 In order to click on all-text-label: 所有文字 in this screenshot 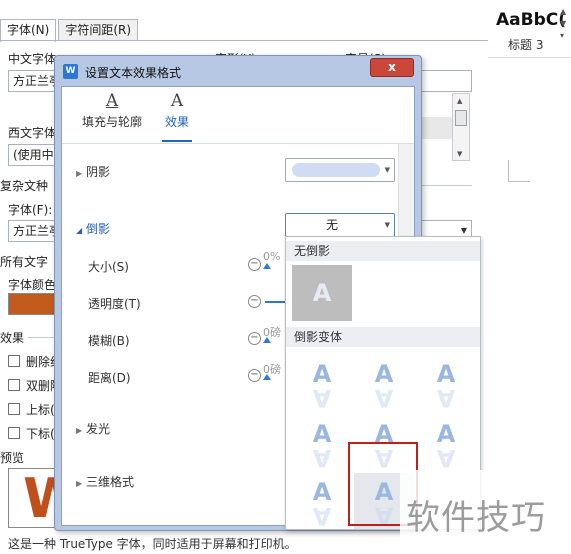, I will do `click(24, 262)`.